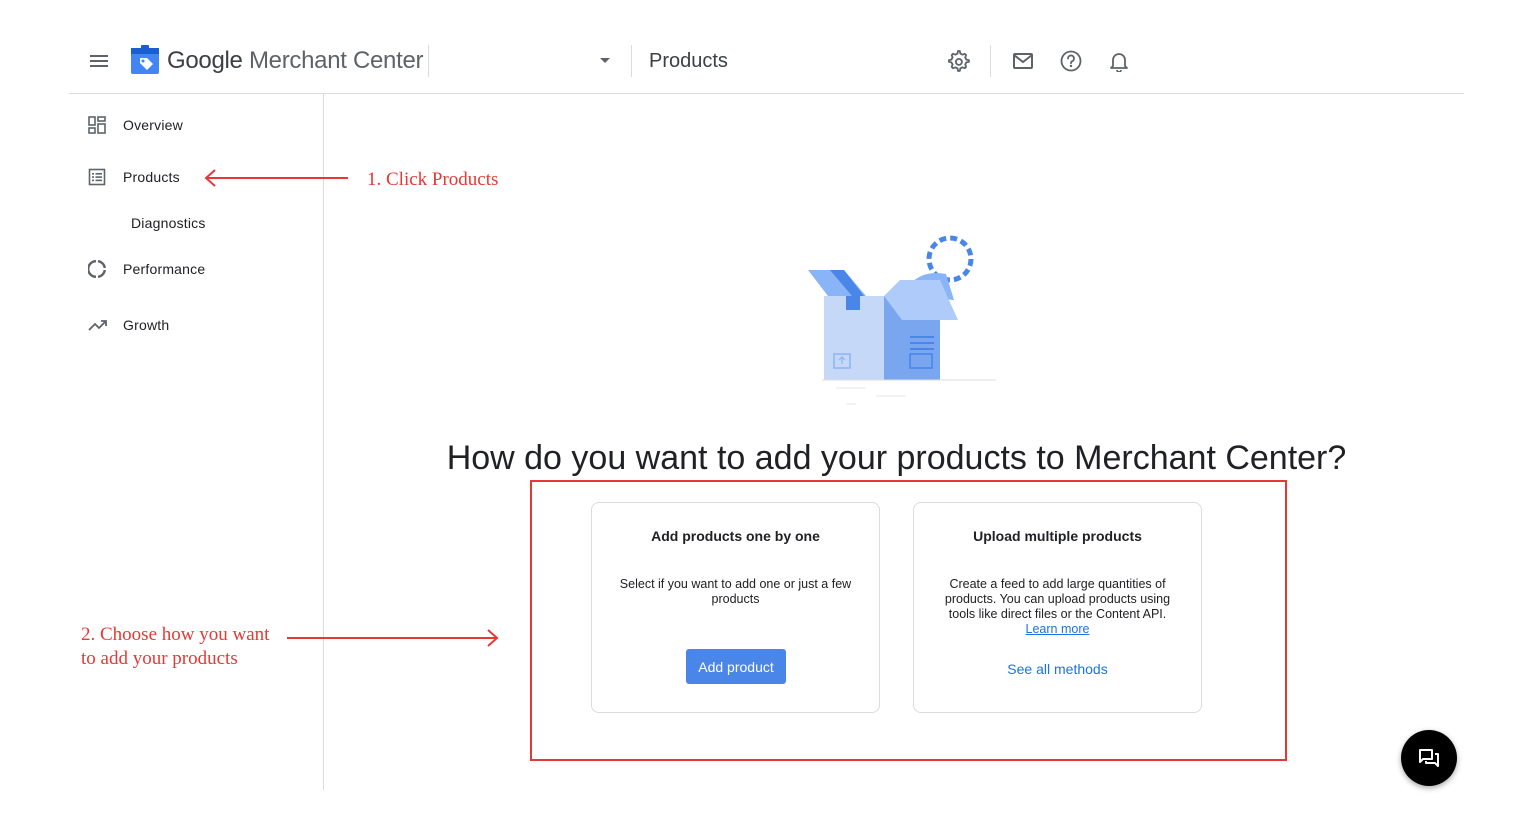 Image resolution: width=1533 pixels, height=826 pixels. I want to click on add-product-button: Add product, so click(736, 666).